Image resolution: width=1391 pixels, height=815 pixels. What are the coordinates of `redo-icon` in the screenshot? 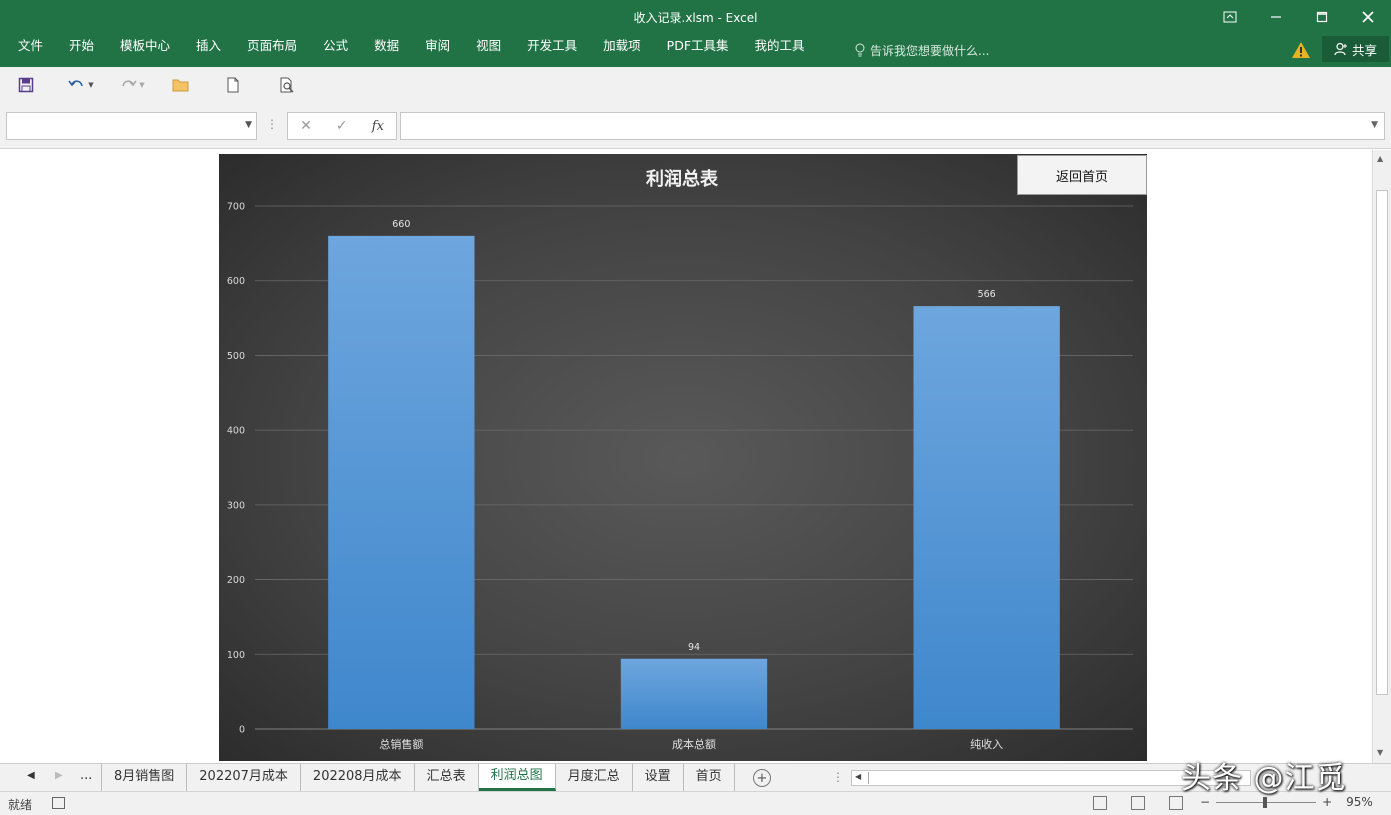 It's located at (128, 85).